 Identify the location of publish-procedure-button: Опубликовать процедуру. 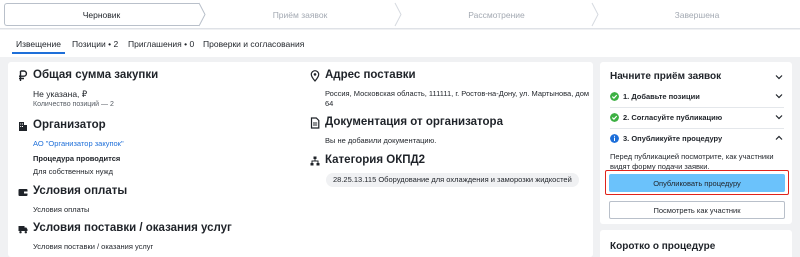
(697, 183).